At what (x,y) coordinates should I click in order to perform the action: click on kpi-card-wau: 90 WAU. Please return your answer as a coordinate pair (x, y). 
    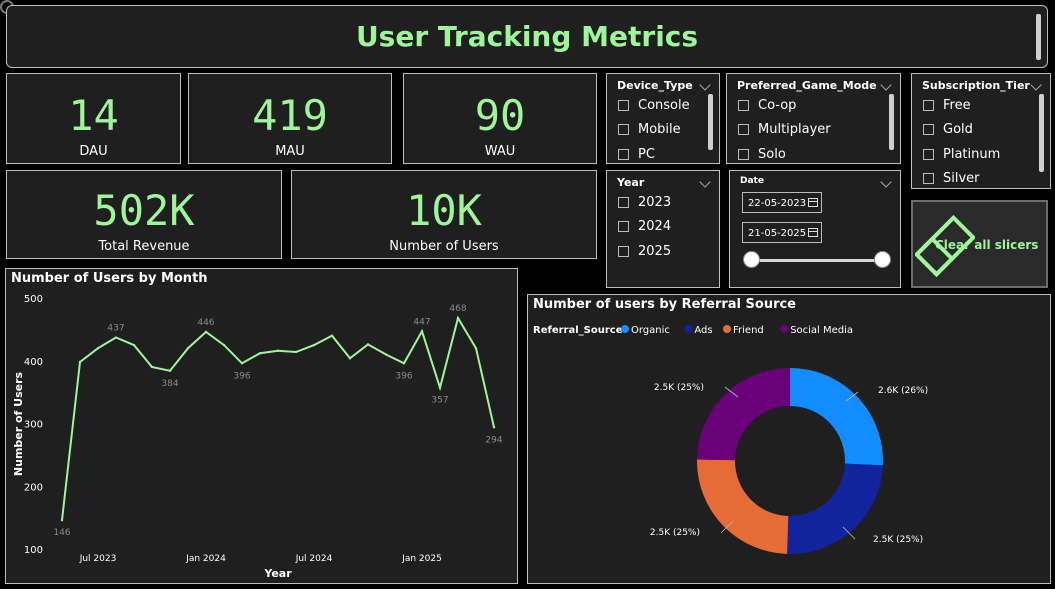
    Looking at the image, I should click on (500, 118).